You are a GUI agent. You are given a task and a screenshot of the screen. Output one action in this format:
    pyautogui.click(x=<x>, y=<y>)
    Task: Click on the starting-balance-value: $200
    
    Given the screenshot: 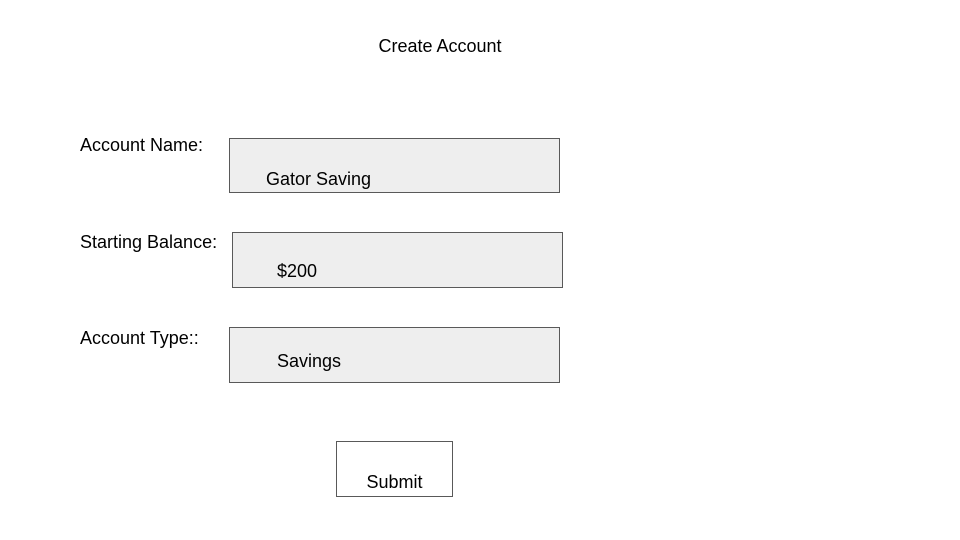 What is the action you would take?
    pyautogui.click(x=297, y=271)
    